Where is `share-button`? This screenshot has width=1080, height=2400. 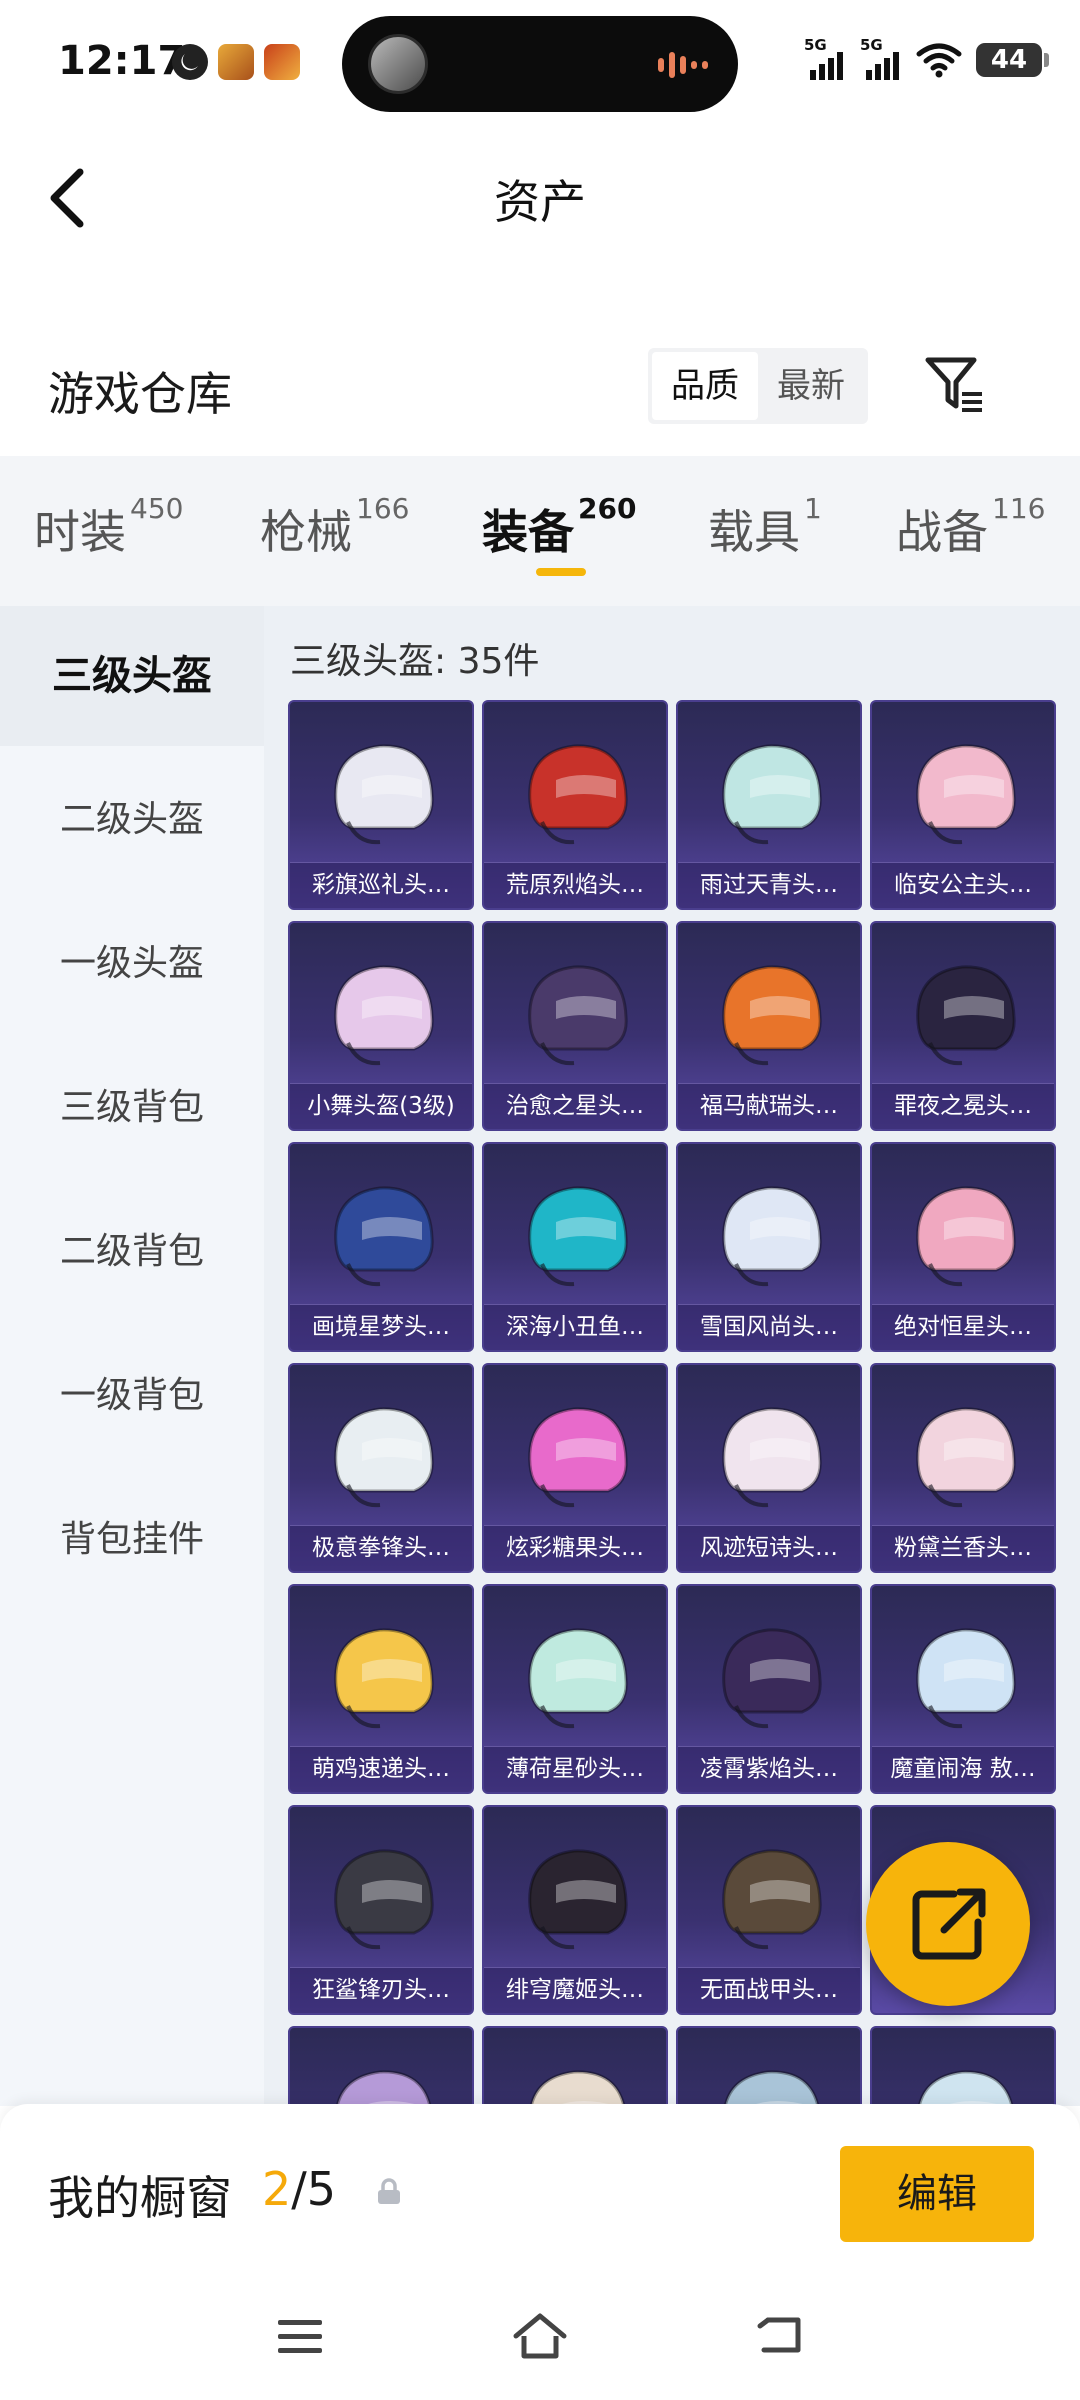 share-button is located at coordinates (948, 1924).